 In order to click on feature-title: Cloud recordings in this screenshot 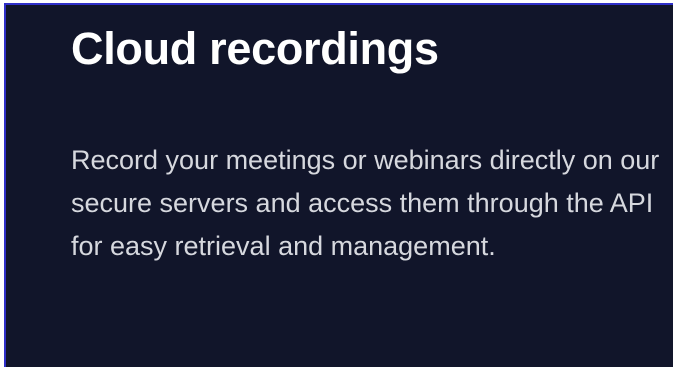, I will do `click(255, 48)`.